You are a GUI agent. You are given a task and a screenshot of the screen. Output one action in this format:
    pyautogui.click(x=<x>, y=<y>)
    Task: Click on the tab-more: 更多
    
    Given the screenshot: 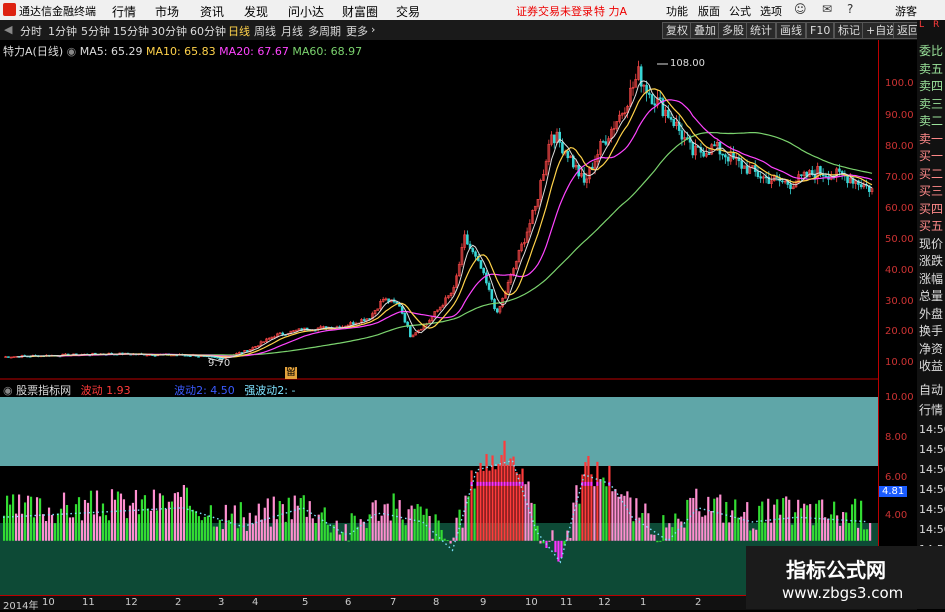 What is the action you would take?
    pyautogui.click(x=357, y=31)
    